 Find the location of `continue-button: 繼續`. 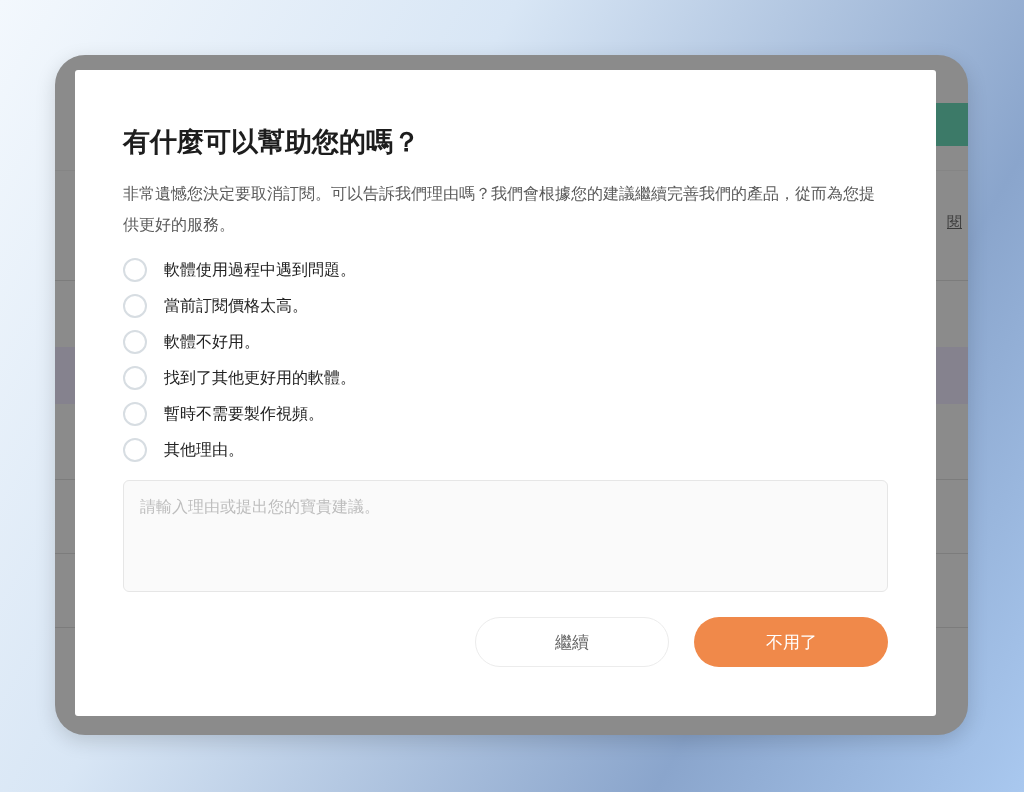

continue-button: 繼續 is located at coordinates (572, 642).